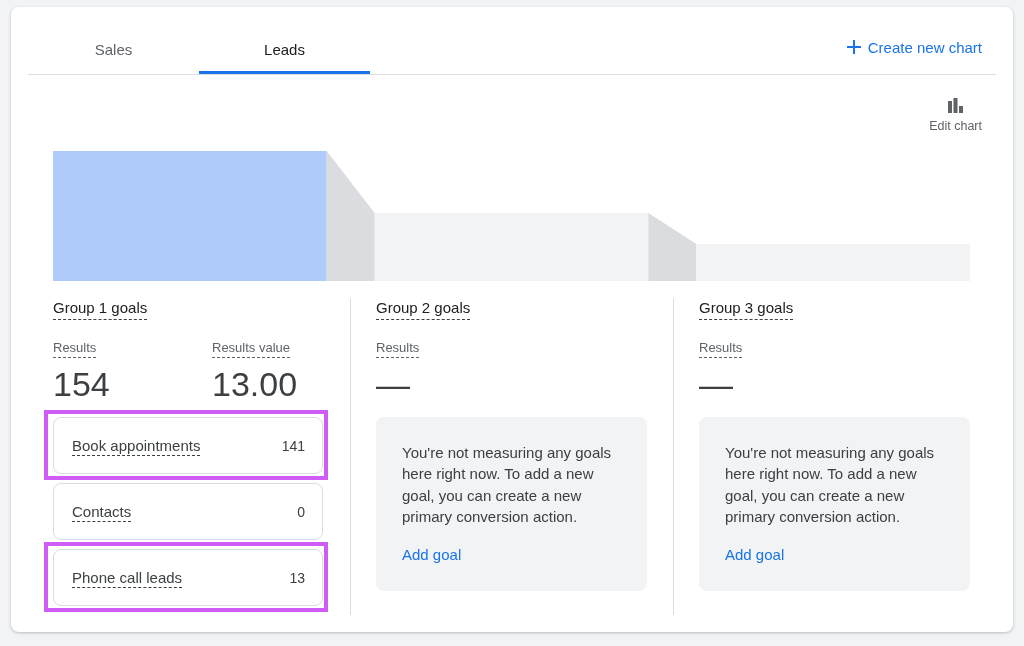 Image resolution: width=1024 pixels, height=646 pixels. I want to click on group-title: Group 3 goals, so click(746, 309).